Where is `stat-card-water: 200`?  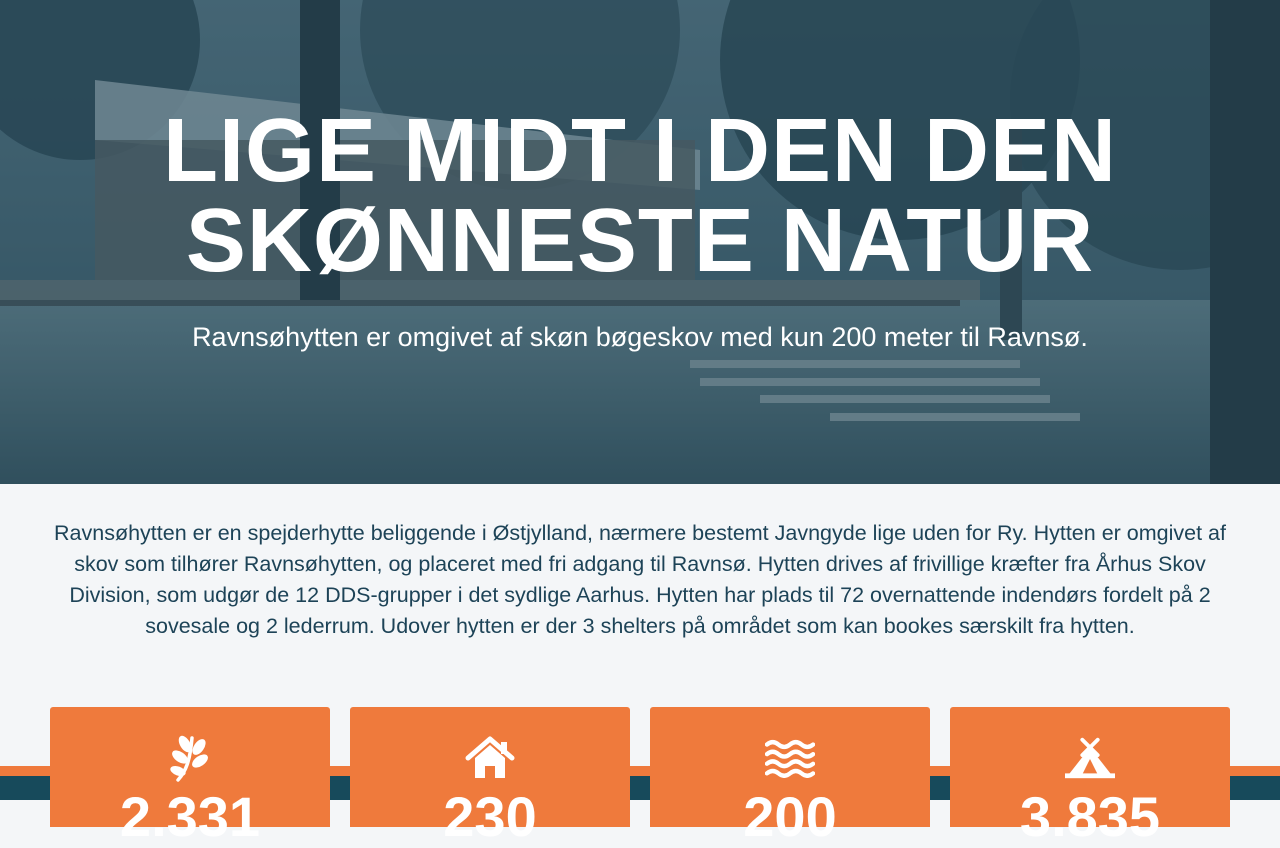 stat-card-water: 200 is located at coordinates (790, 777).